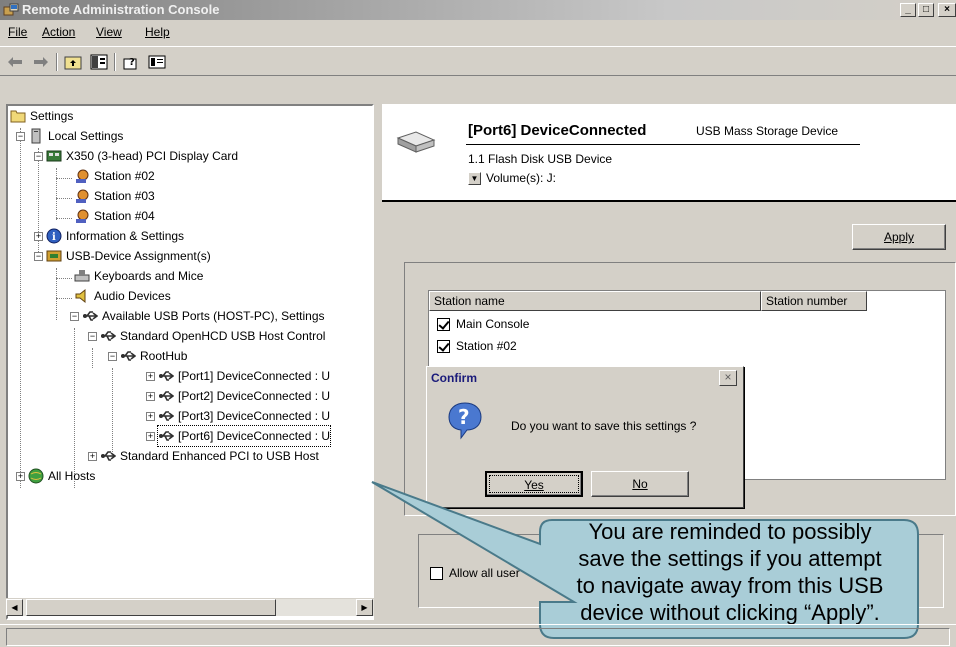 The width and height of the screenshot is (956, 647). I want to click on window-title: Remote Administration Console, so click(121, 9).